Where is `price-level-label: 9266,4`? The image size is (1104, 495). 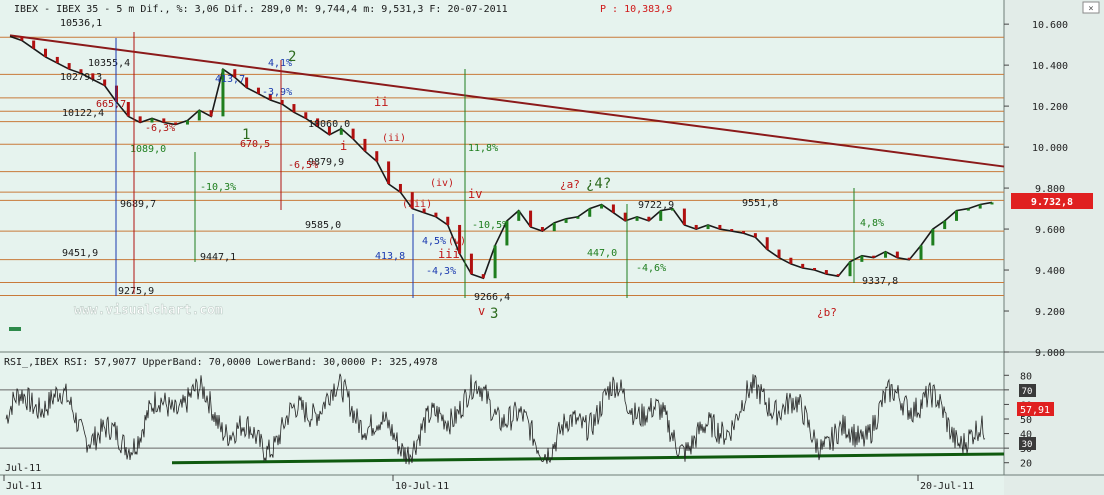 price-level-label: 9266,4 is located at coordinates (492, 297).